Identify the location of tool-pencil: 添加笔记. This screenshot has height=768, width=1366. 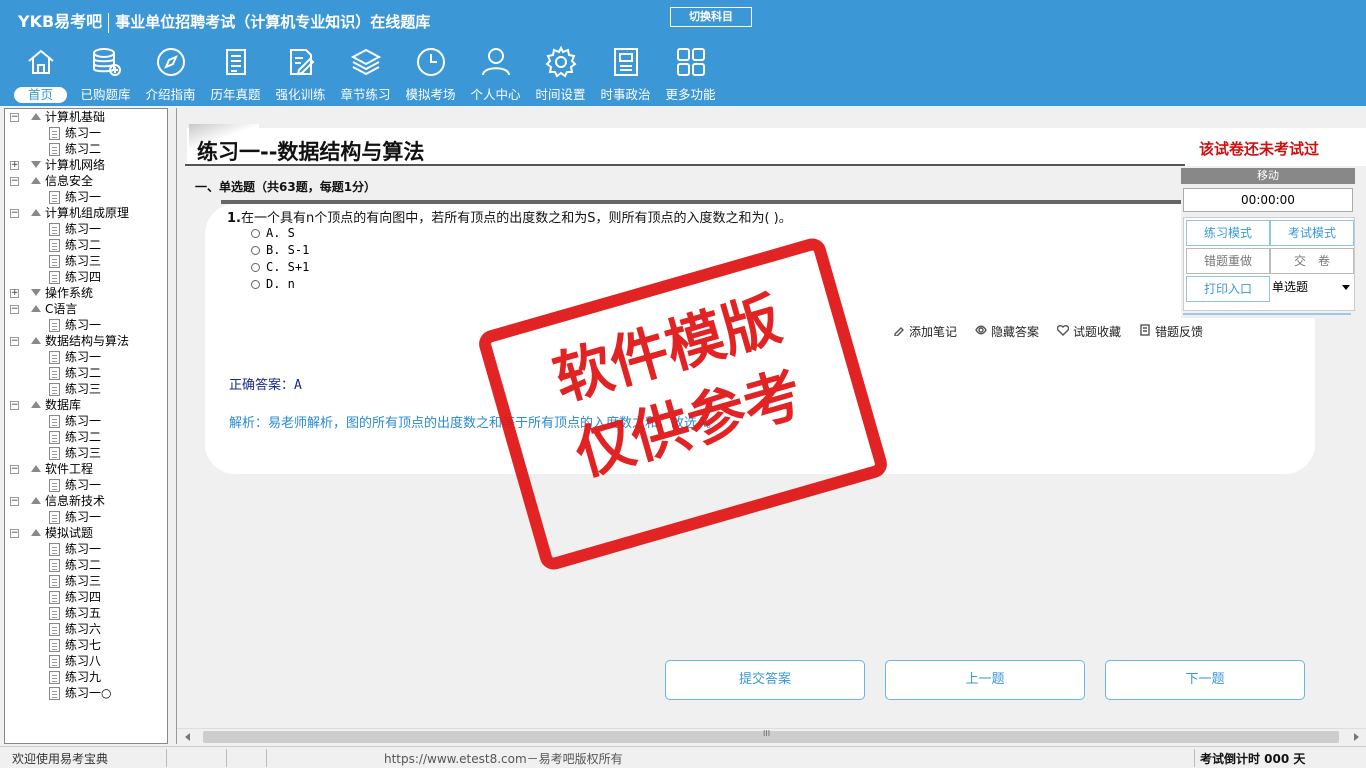
(925, 331).